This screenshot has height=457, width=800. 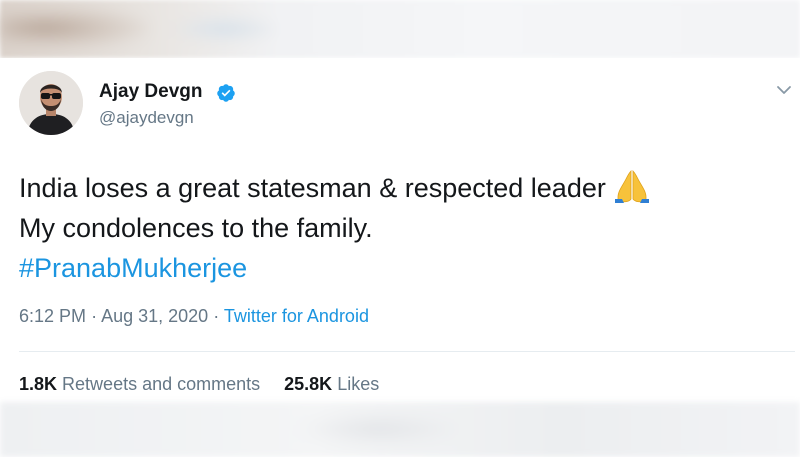 What do you see at coordinates (296, 316) in the screenshot?
I see `tweet-source-link: Twitter for Android` at bounding box center [296, 316].